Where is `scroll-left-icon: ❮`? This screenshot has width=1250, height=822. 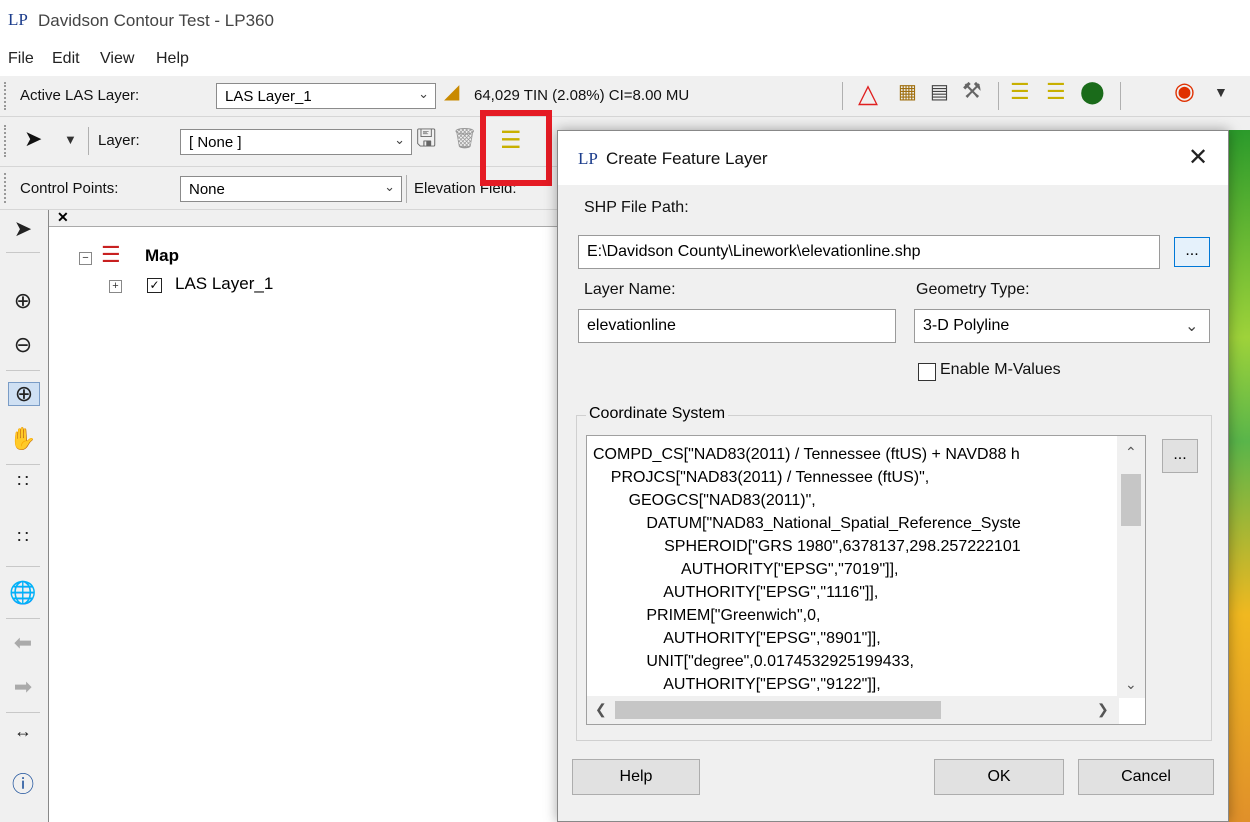
scroll-left-icon: ❮ is located at coordinates (601, 709).